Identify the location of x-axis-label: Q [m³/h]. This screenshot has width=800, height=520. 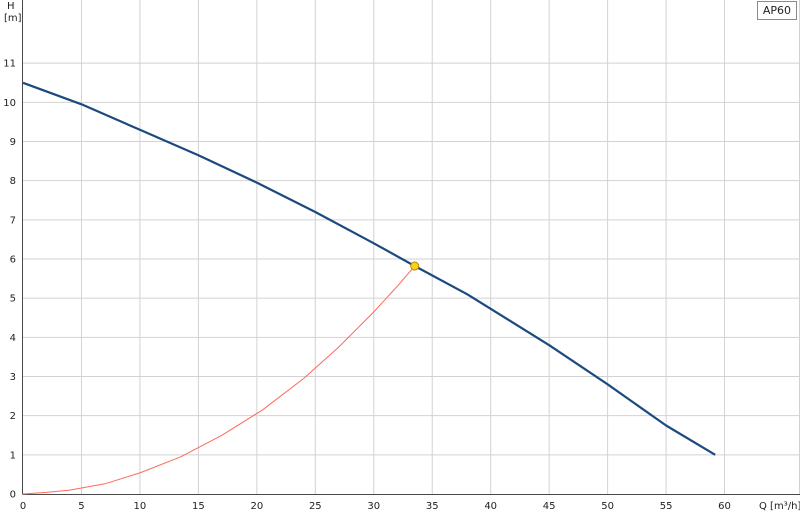
(779, 506).